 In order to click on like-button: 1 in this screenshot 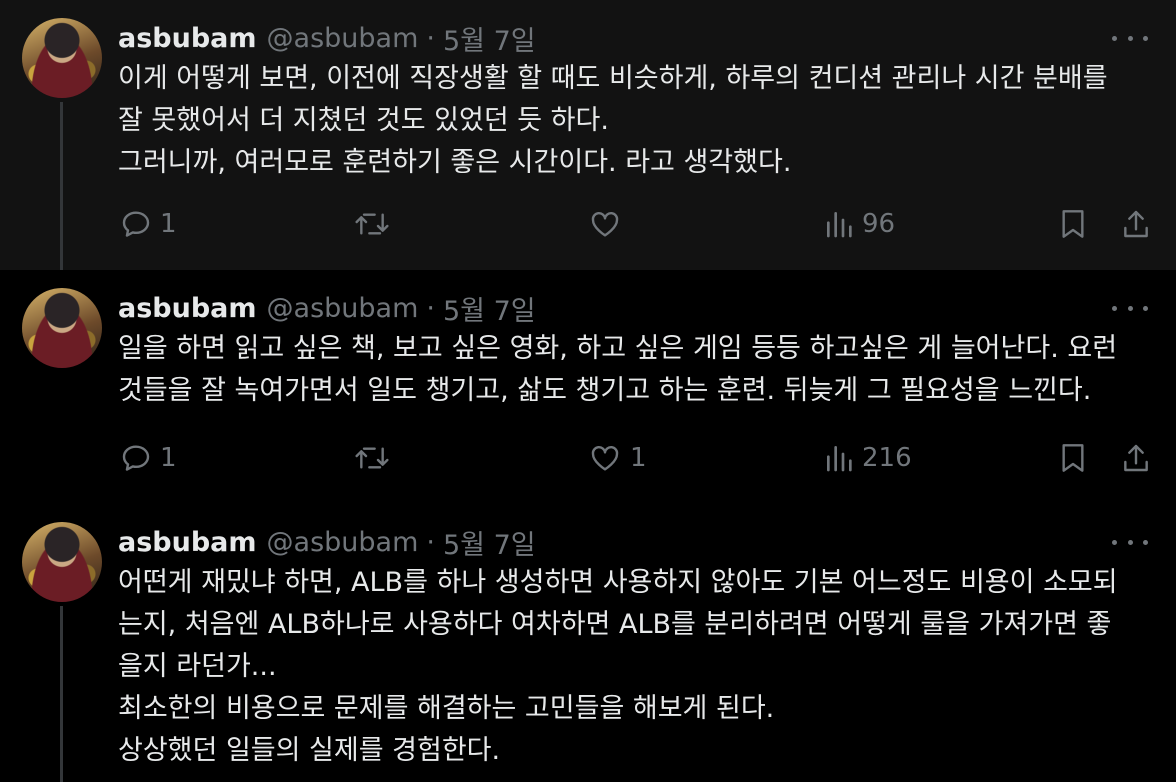, I will do `click(617, 458)`.